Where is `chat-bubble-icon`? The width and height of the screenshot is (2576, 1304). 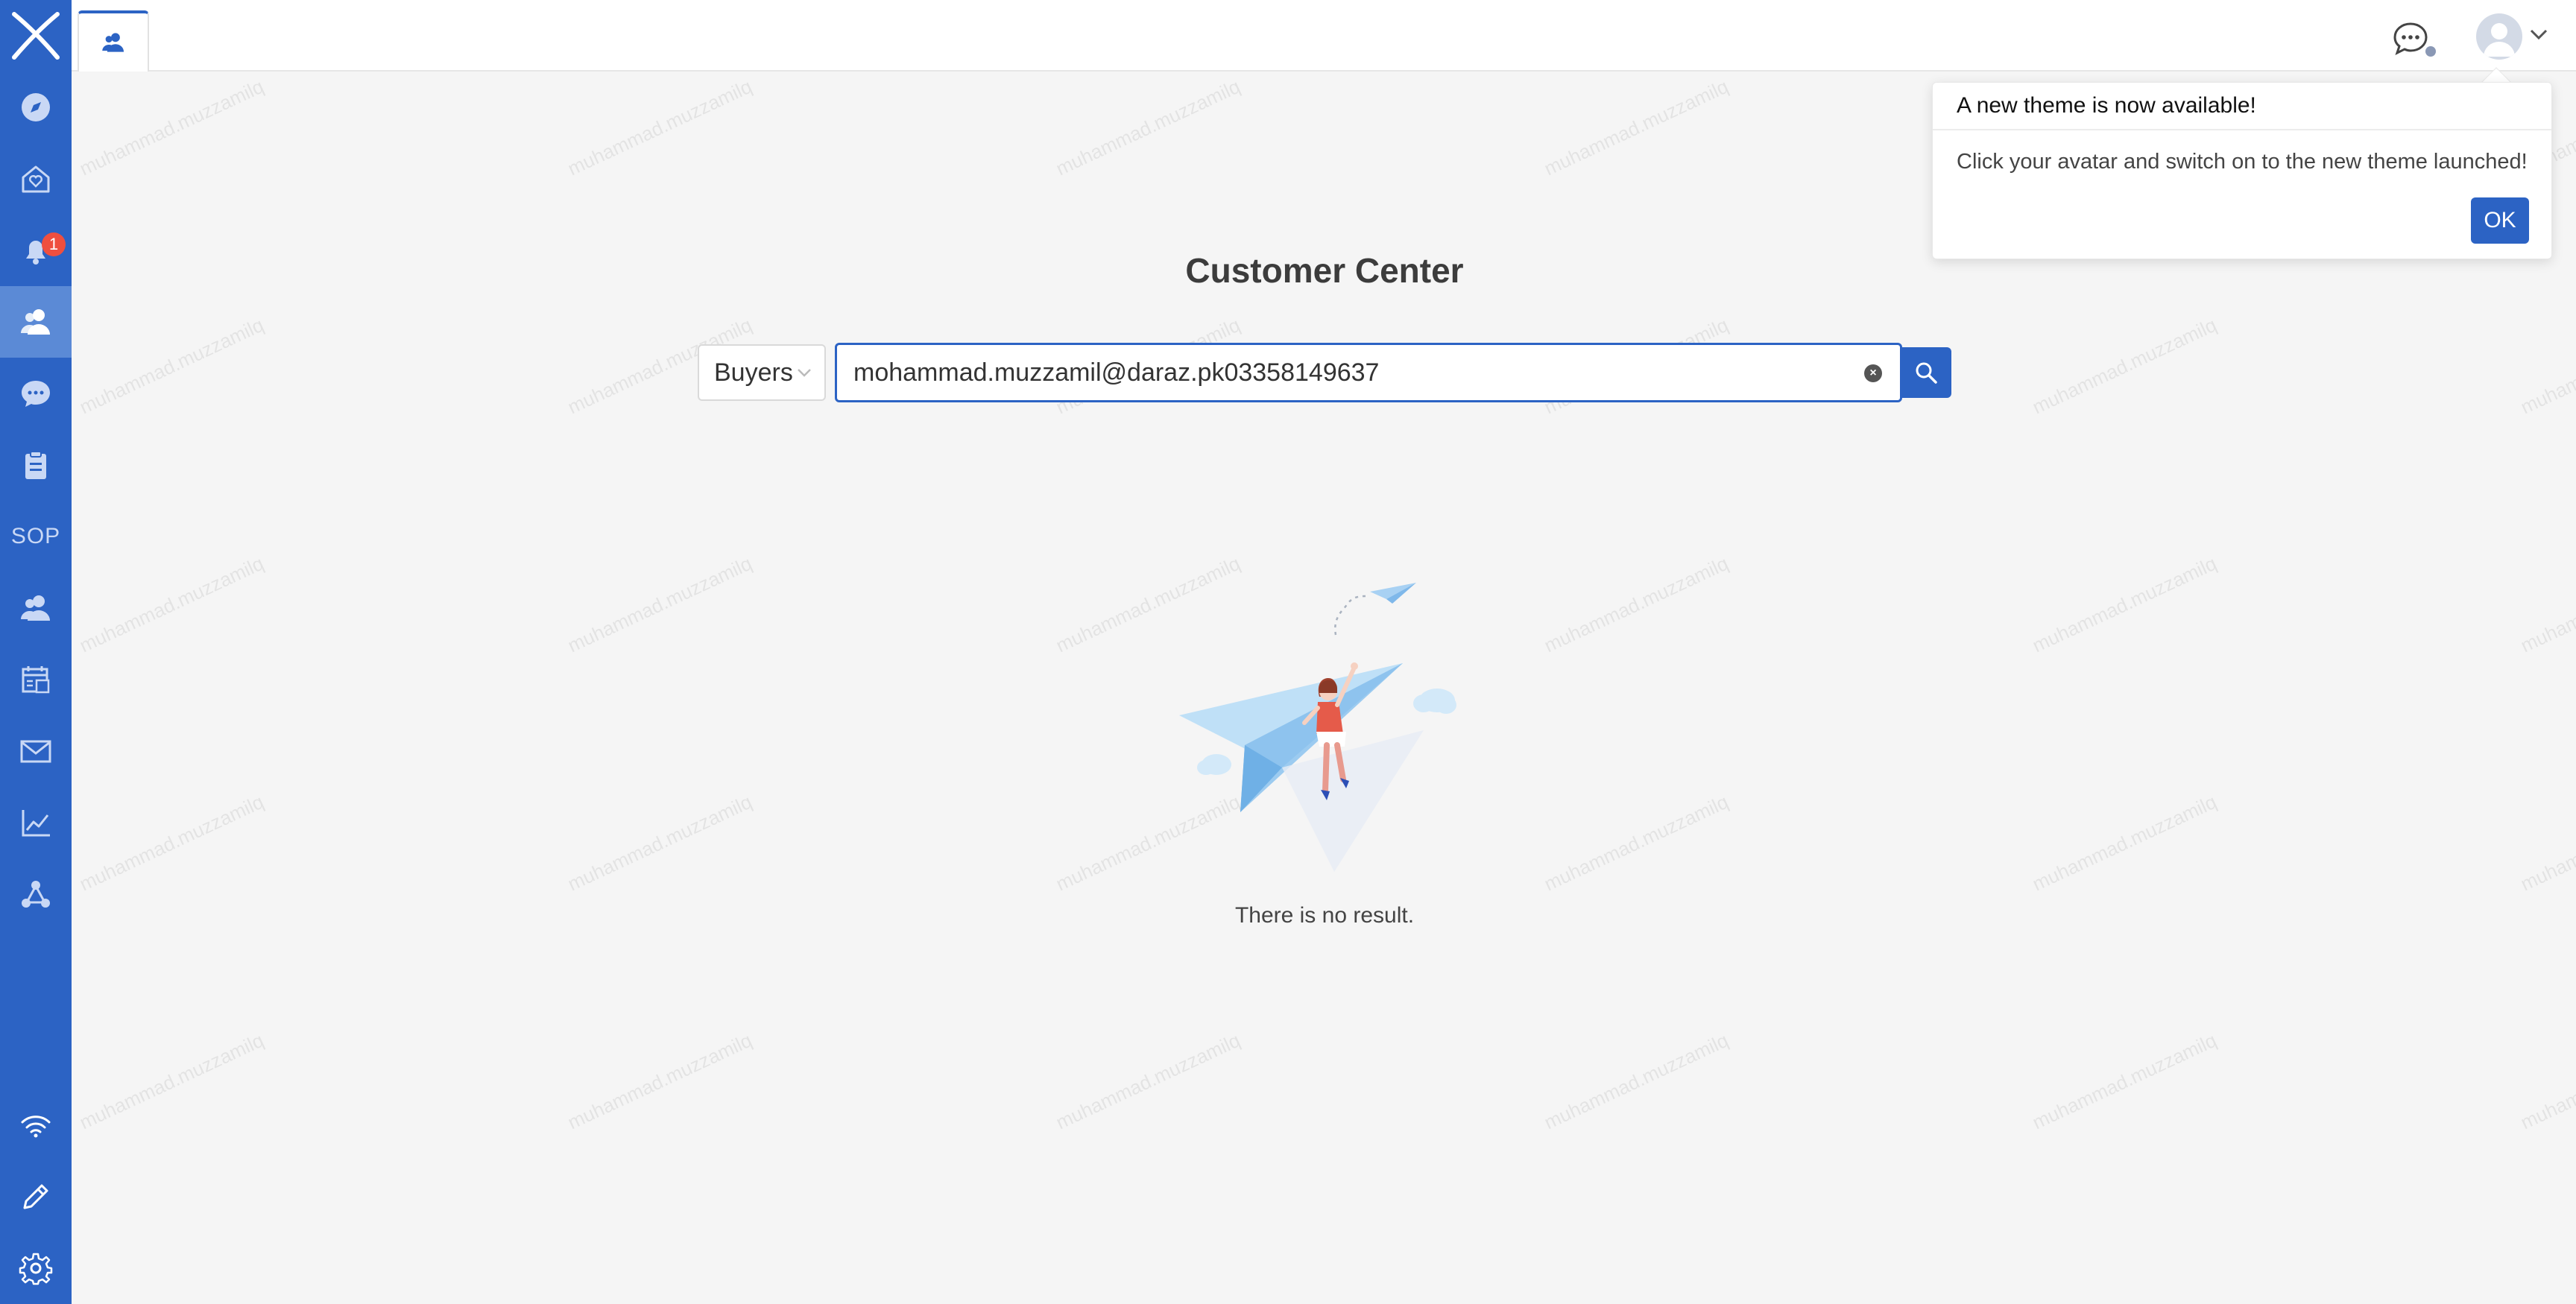
chat-bubble-icon is located at coordinates (36, 394).